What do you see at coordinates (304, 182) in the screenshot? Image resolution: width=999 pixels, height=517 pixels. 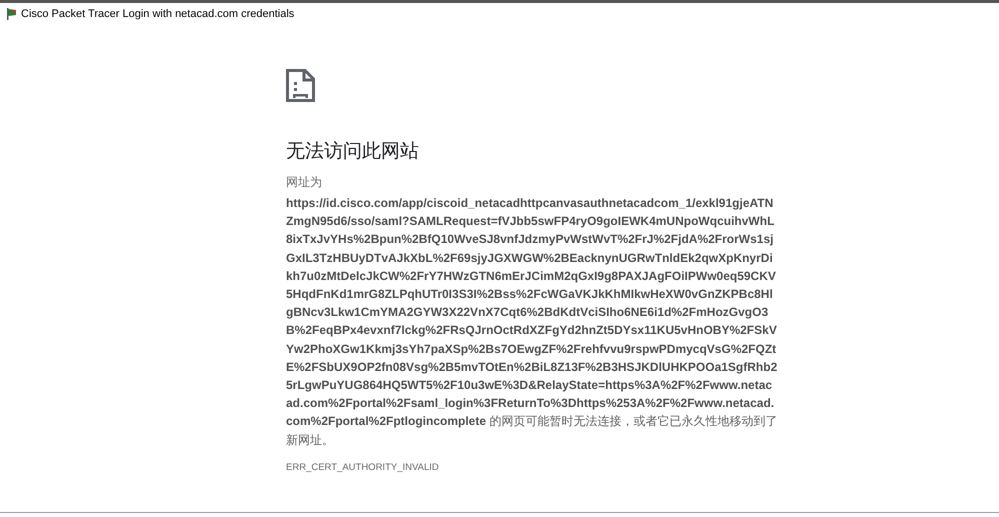 I see `address-label: 网址为` at bounding box center [304, 182].